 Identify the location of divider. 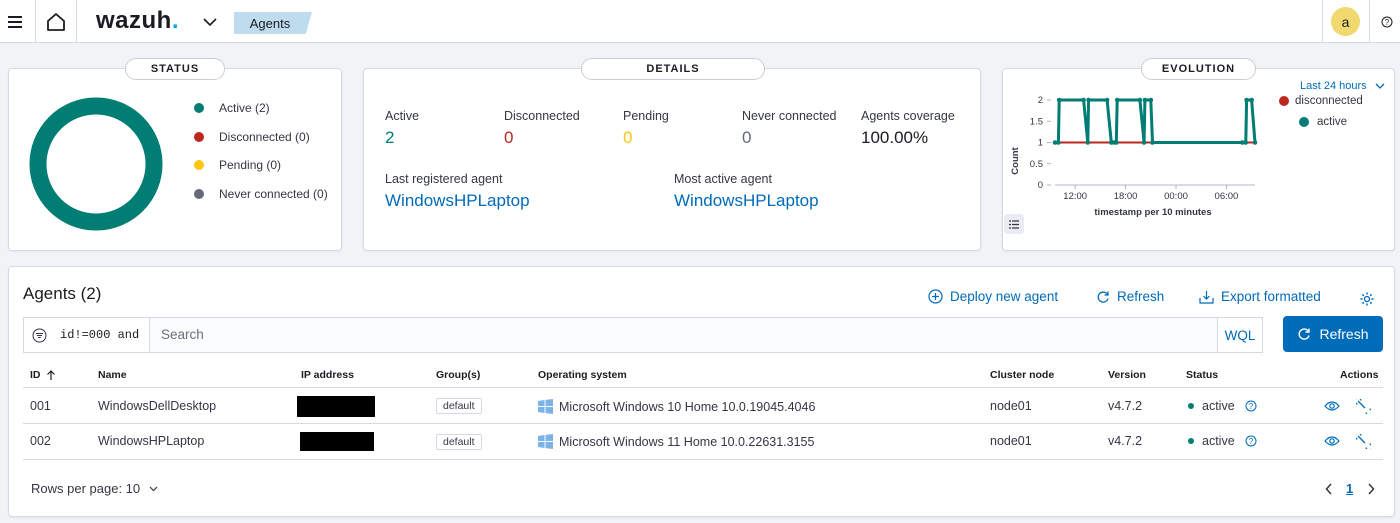
(76, 21).